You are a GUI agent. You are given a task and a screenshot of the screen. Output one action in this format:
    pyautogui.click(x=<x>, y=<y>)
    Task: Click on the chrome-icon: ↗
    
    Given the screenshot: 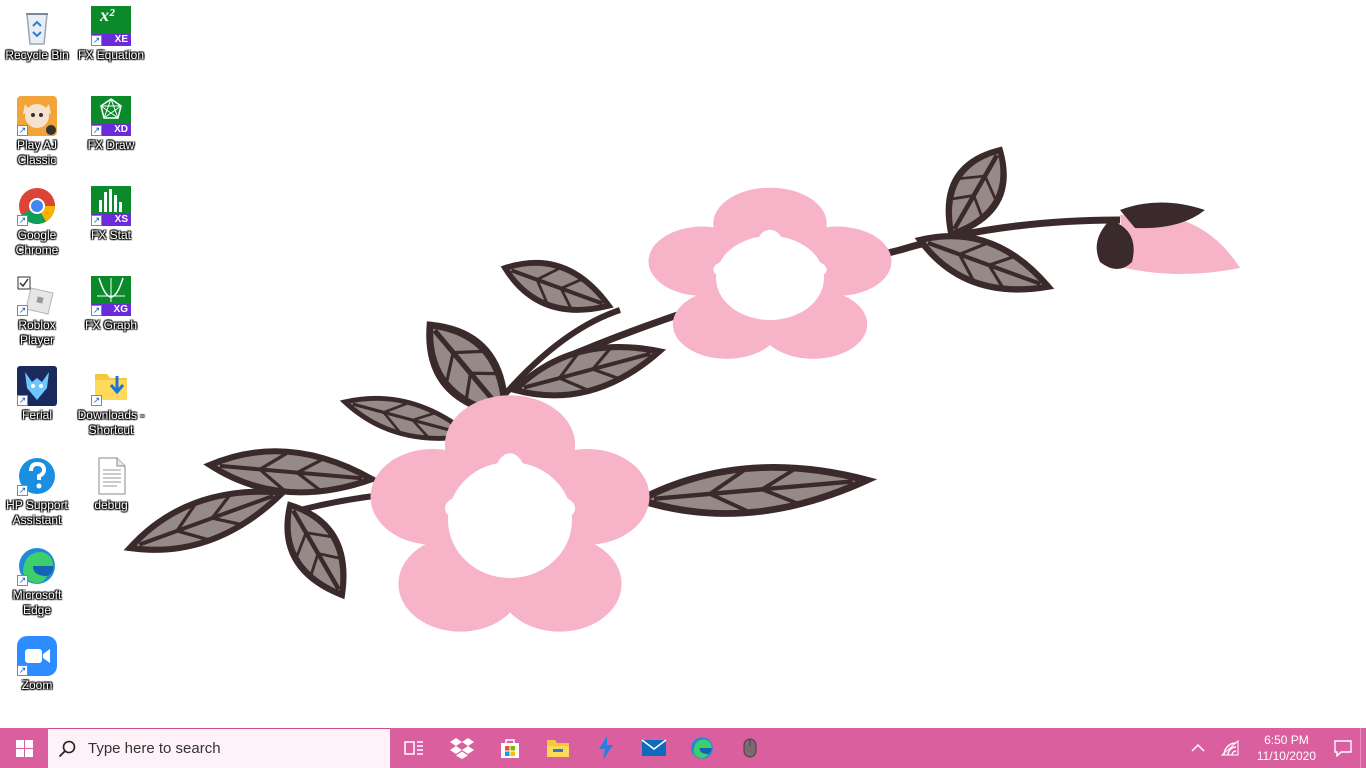 What is the action you would take?
    pyautogui.click(x=37, y=206)
    